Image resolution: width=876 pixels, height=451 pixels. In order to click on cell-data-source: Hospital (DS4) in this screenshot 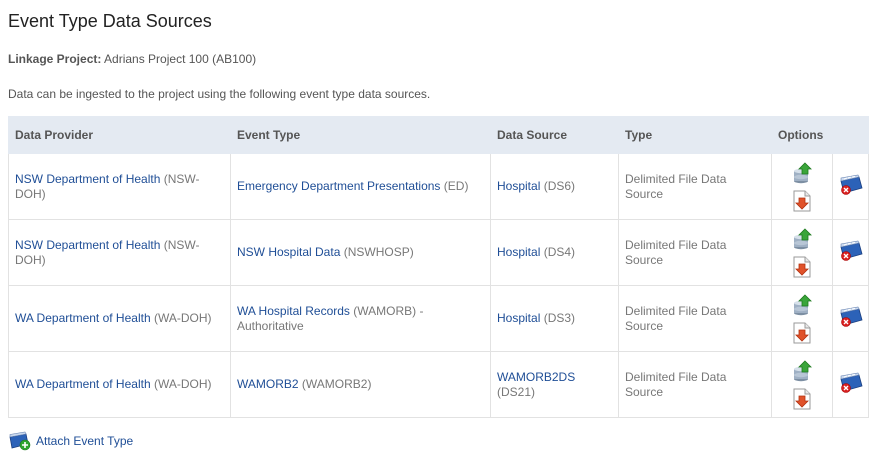, I will do `click(554, 252)`.